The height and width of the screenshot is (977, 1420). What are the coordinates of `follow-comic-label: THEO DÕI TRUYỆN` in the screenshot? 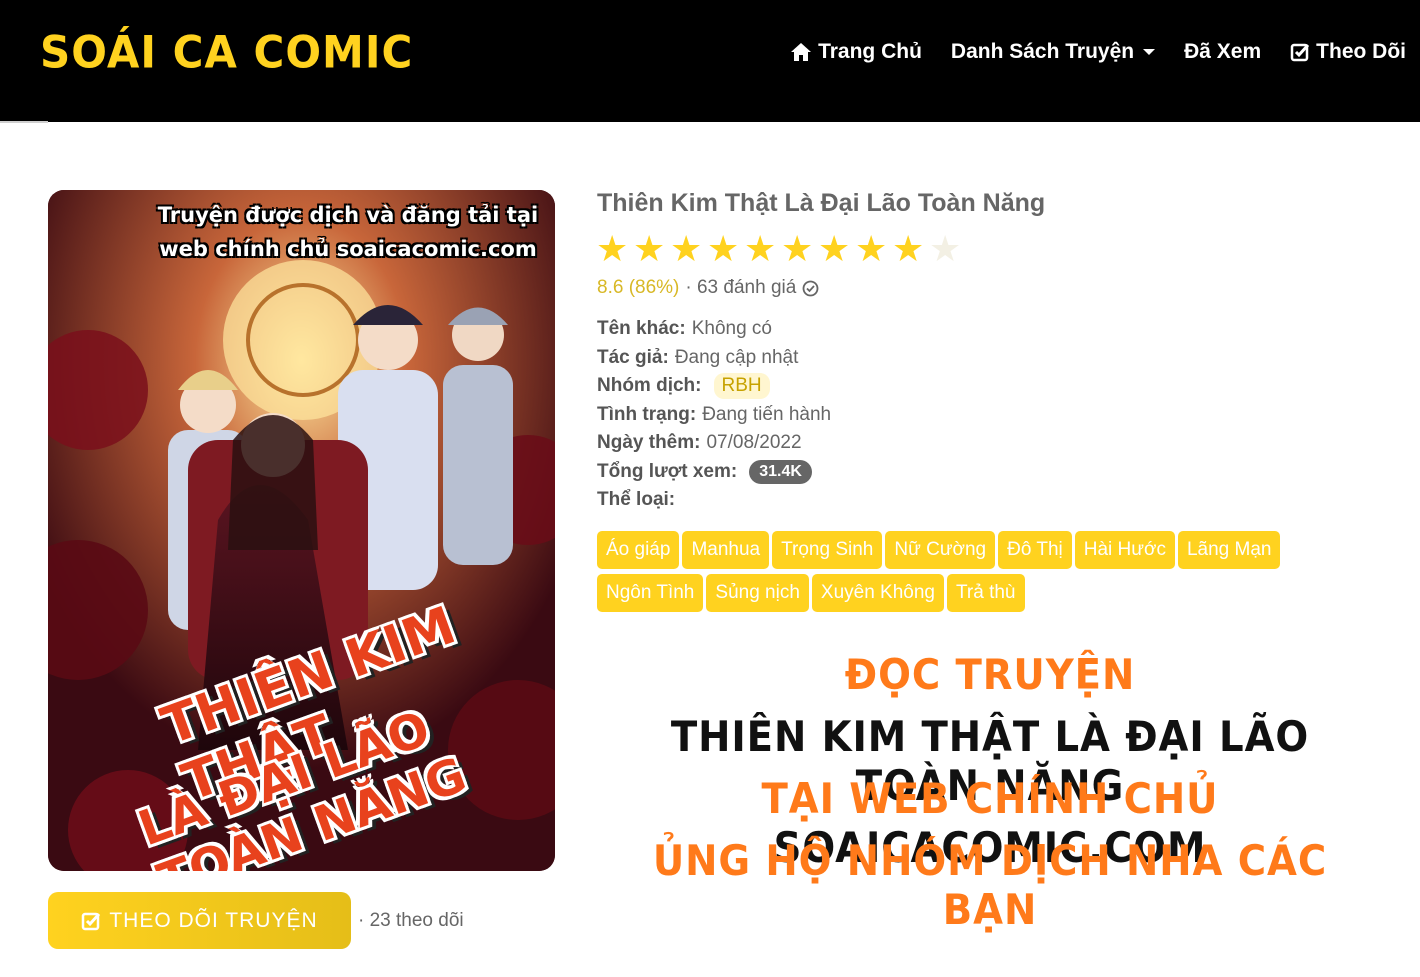 It's located at (213, 920).